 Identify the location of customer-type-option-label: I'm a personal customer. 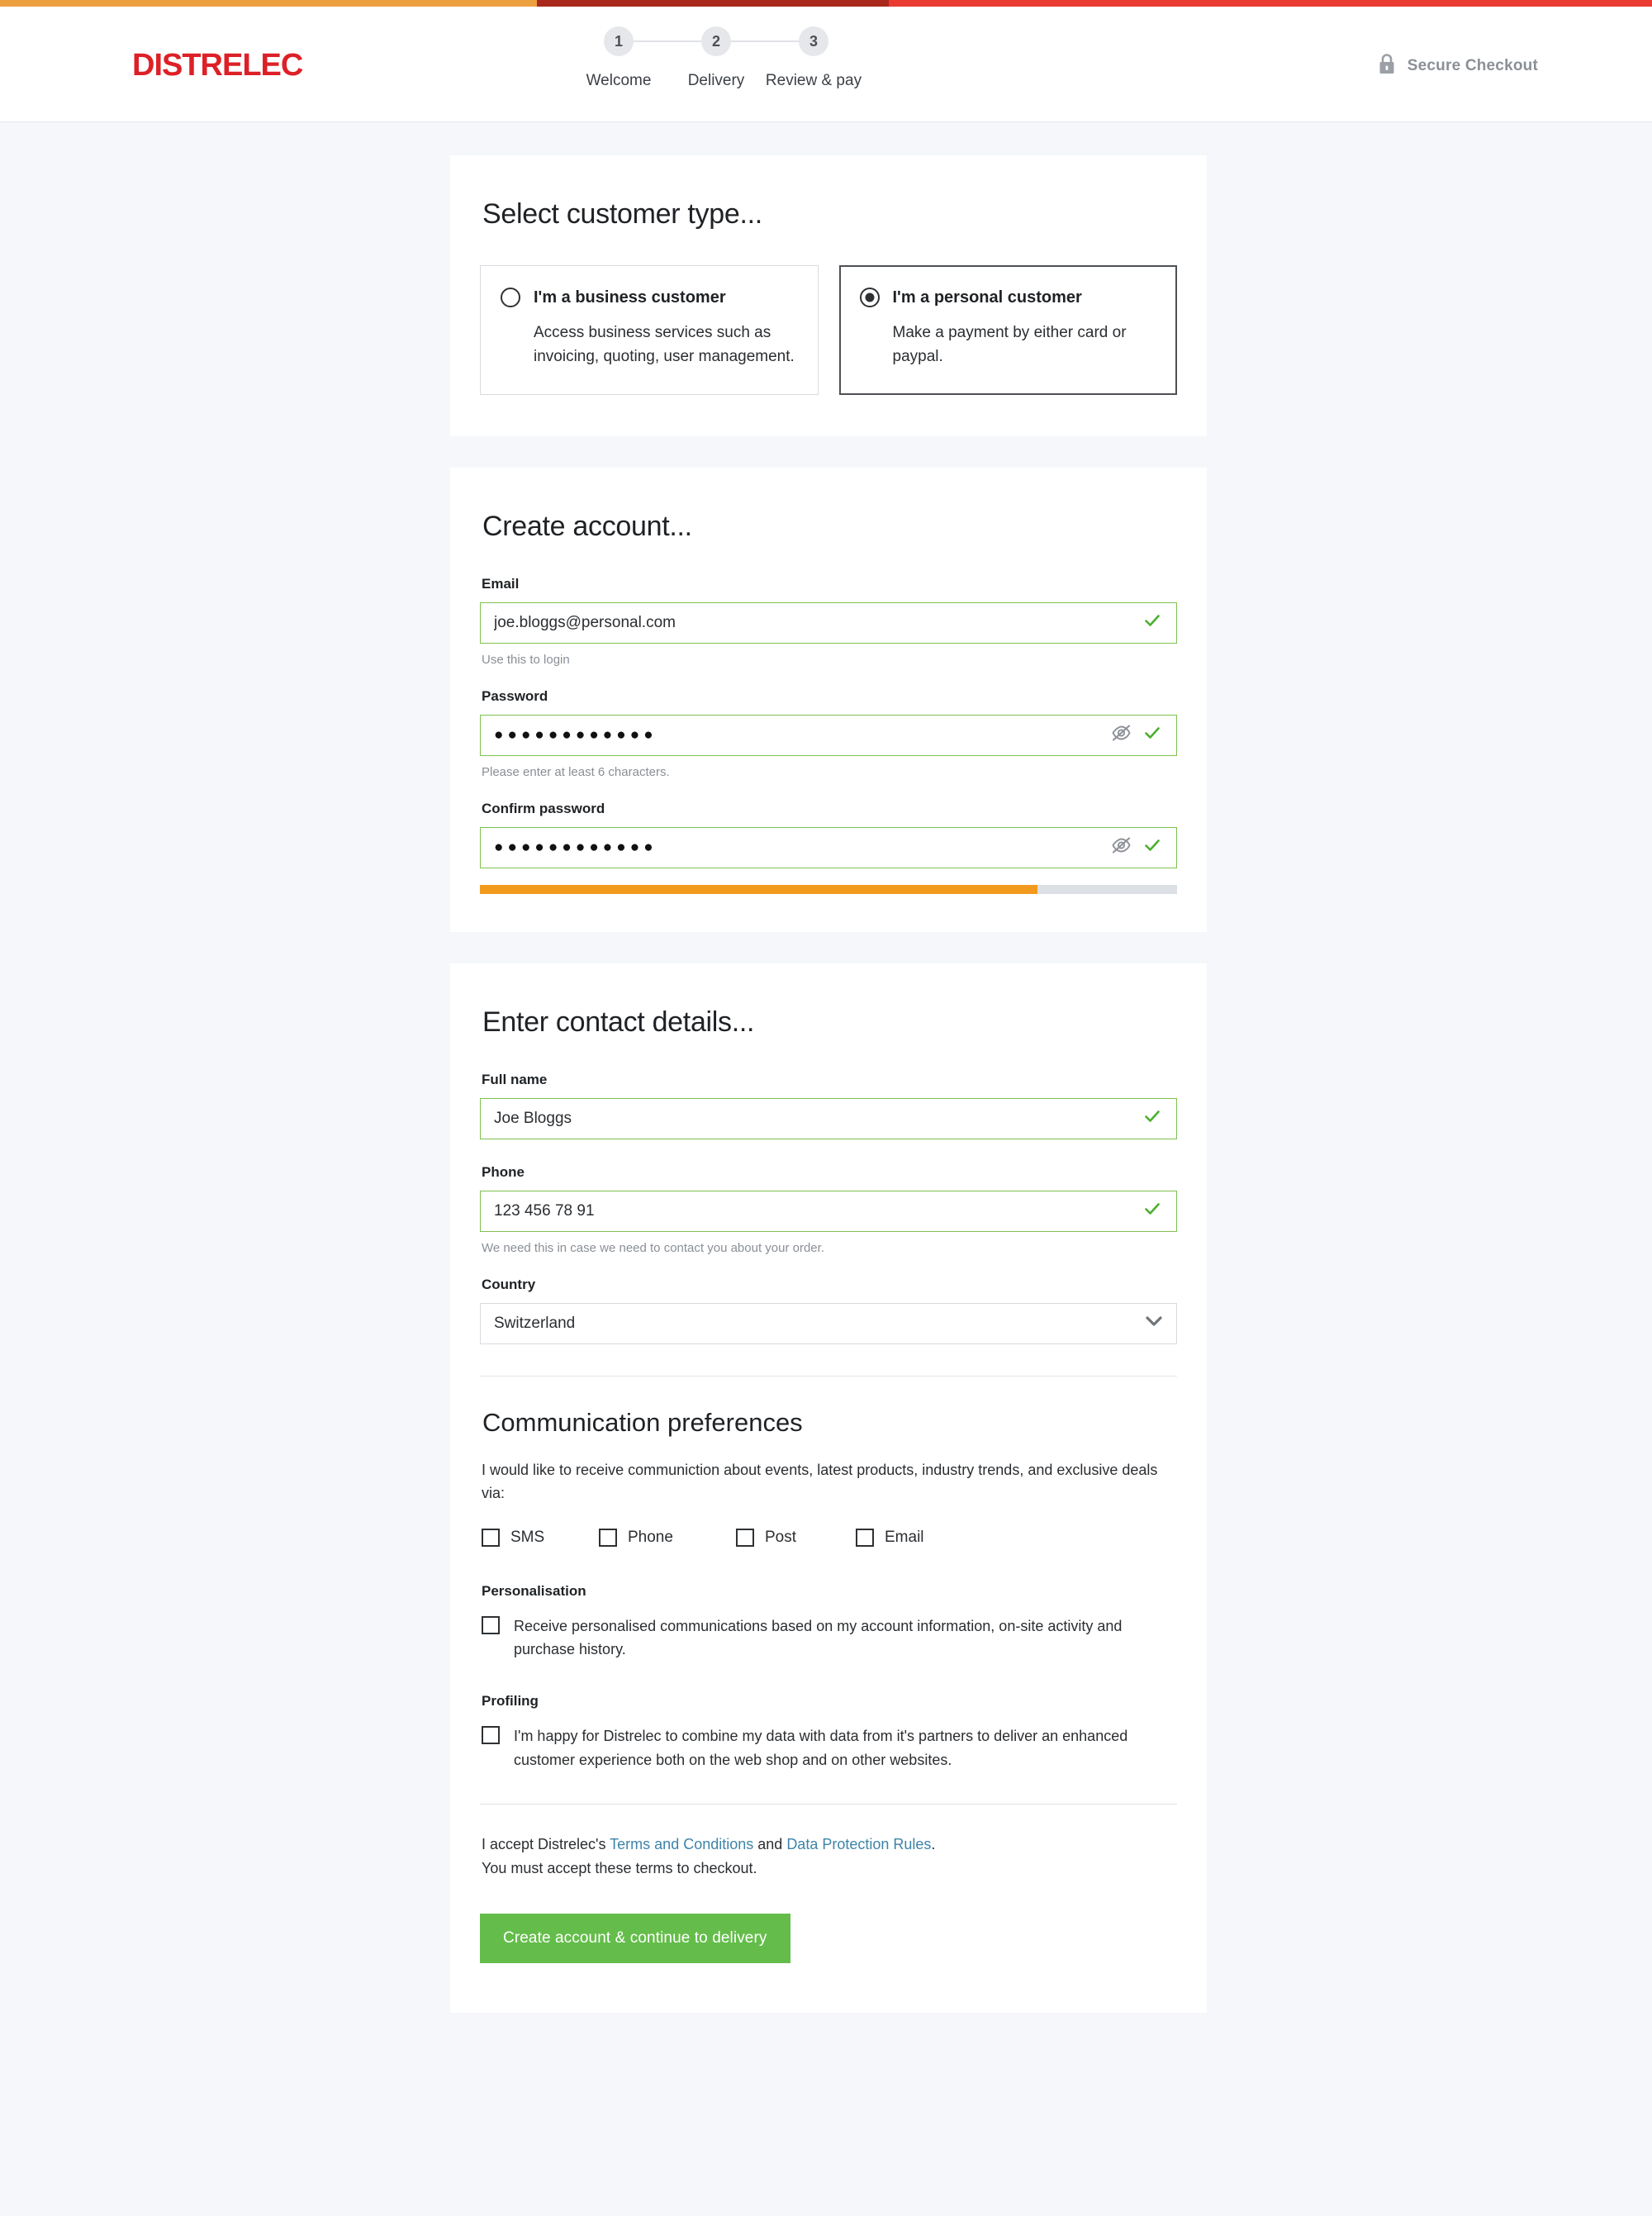
(987, 298).